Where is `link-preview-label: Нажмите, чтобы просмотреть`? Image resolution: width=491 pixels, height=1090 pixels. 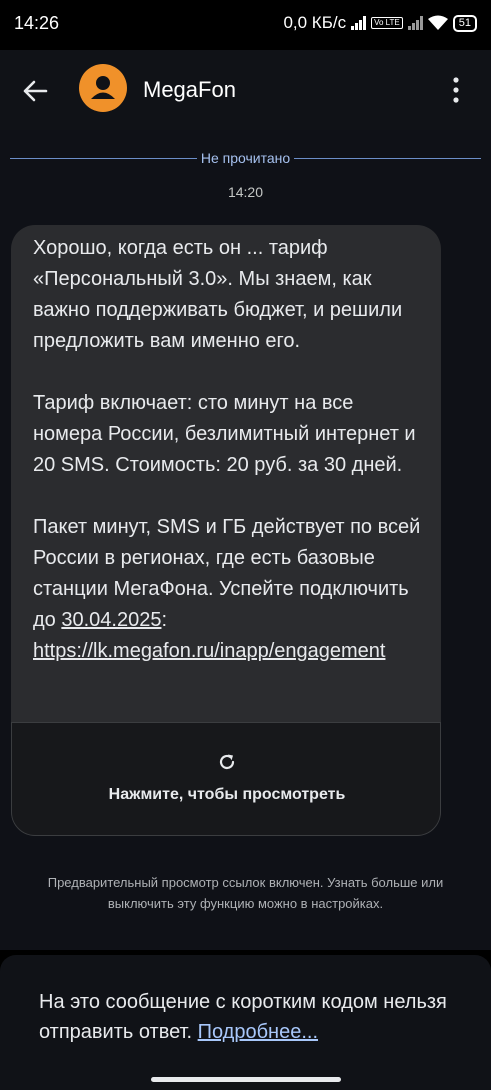 link-preview-label: Нажмите, чтобы просмотреть is located at coordinates (227, 794).